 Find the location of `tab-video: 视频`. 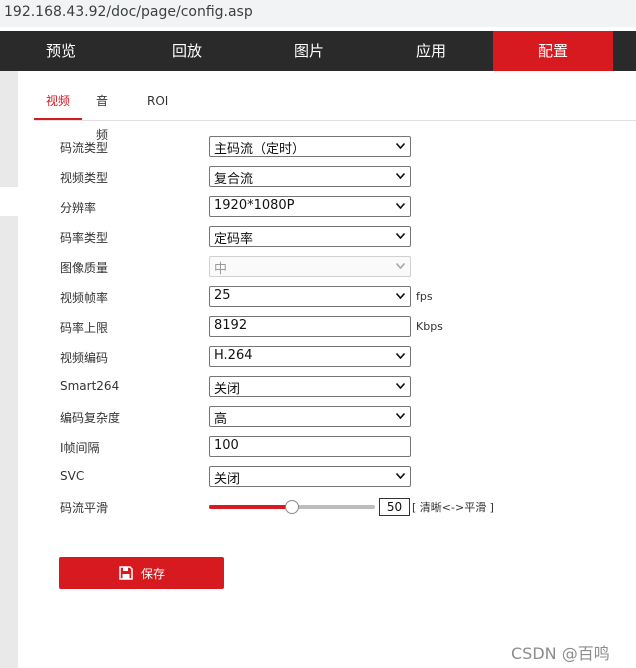

tab-video: 视频 is located at coordinates (58, 102).